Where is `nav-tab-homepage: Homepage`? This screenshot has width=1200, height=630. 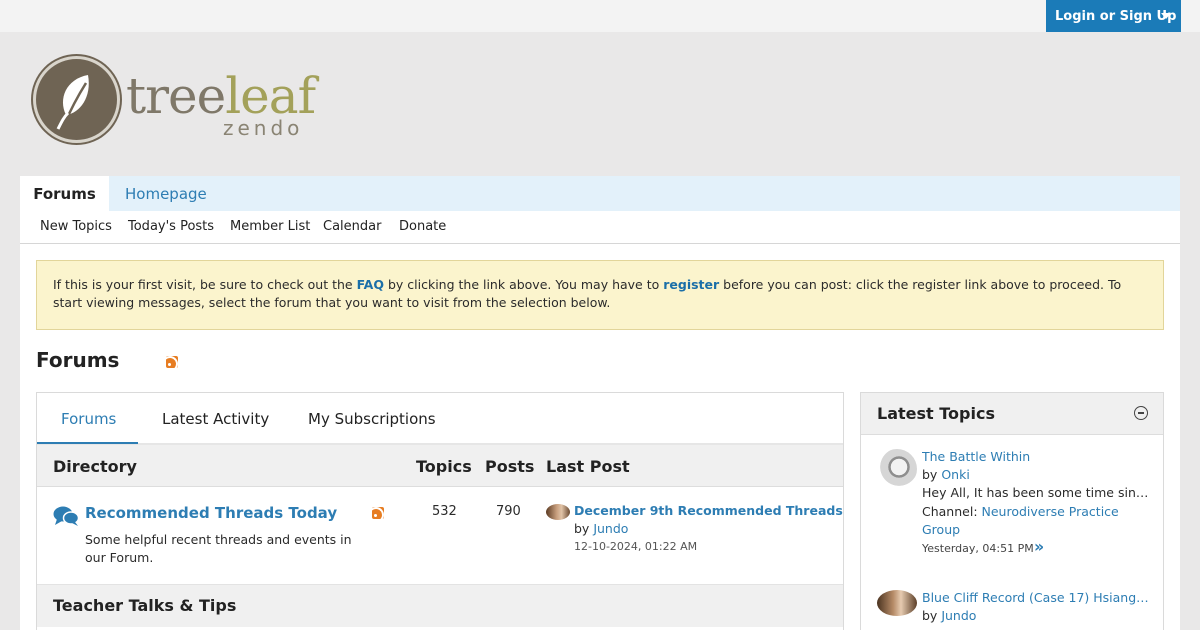
nav-tab-homepage: Homepage is located at coordinates (166, 193).